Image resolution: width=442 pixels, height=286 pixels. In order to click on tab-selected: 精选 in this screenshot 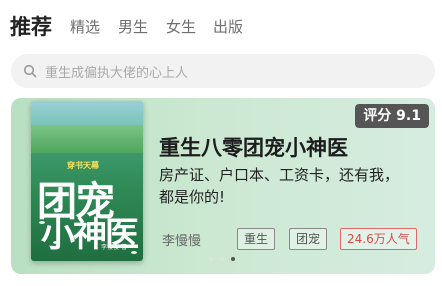, I will do `click(85, 26)`.